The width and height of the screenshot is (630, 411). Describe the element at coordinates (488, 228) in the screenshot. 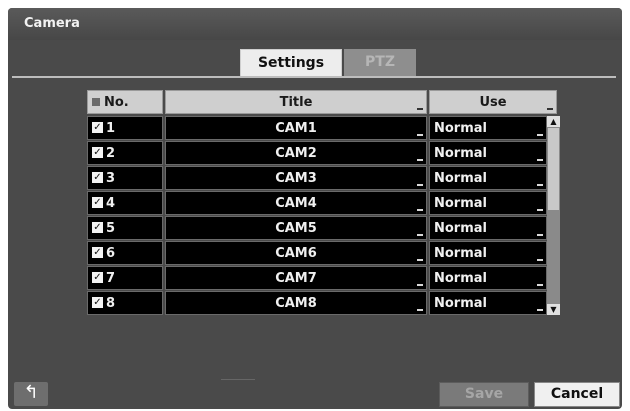

I see `table-row-5-use: Normal` at that location.